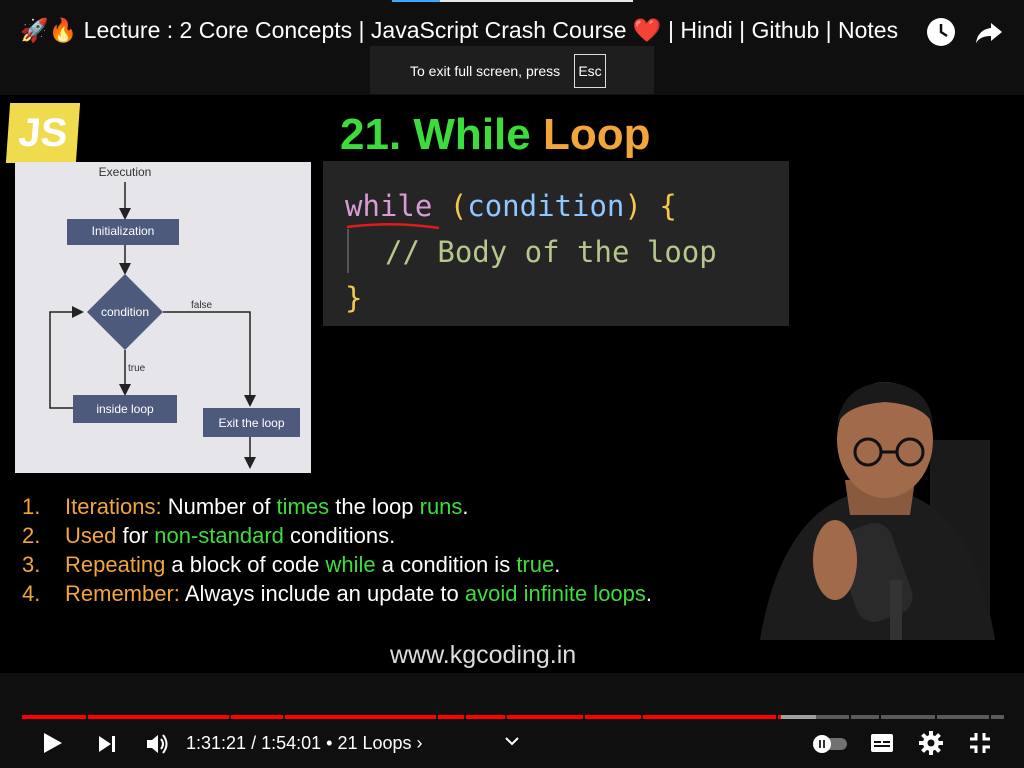 The image size is (1024, 768). Describe the element at coordinates (590, 71) in the screenshot. I see `esc-key: Esc` at that location.